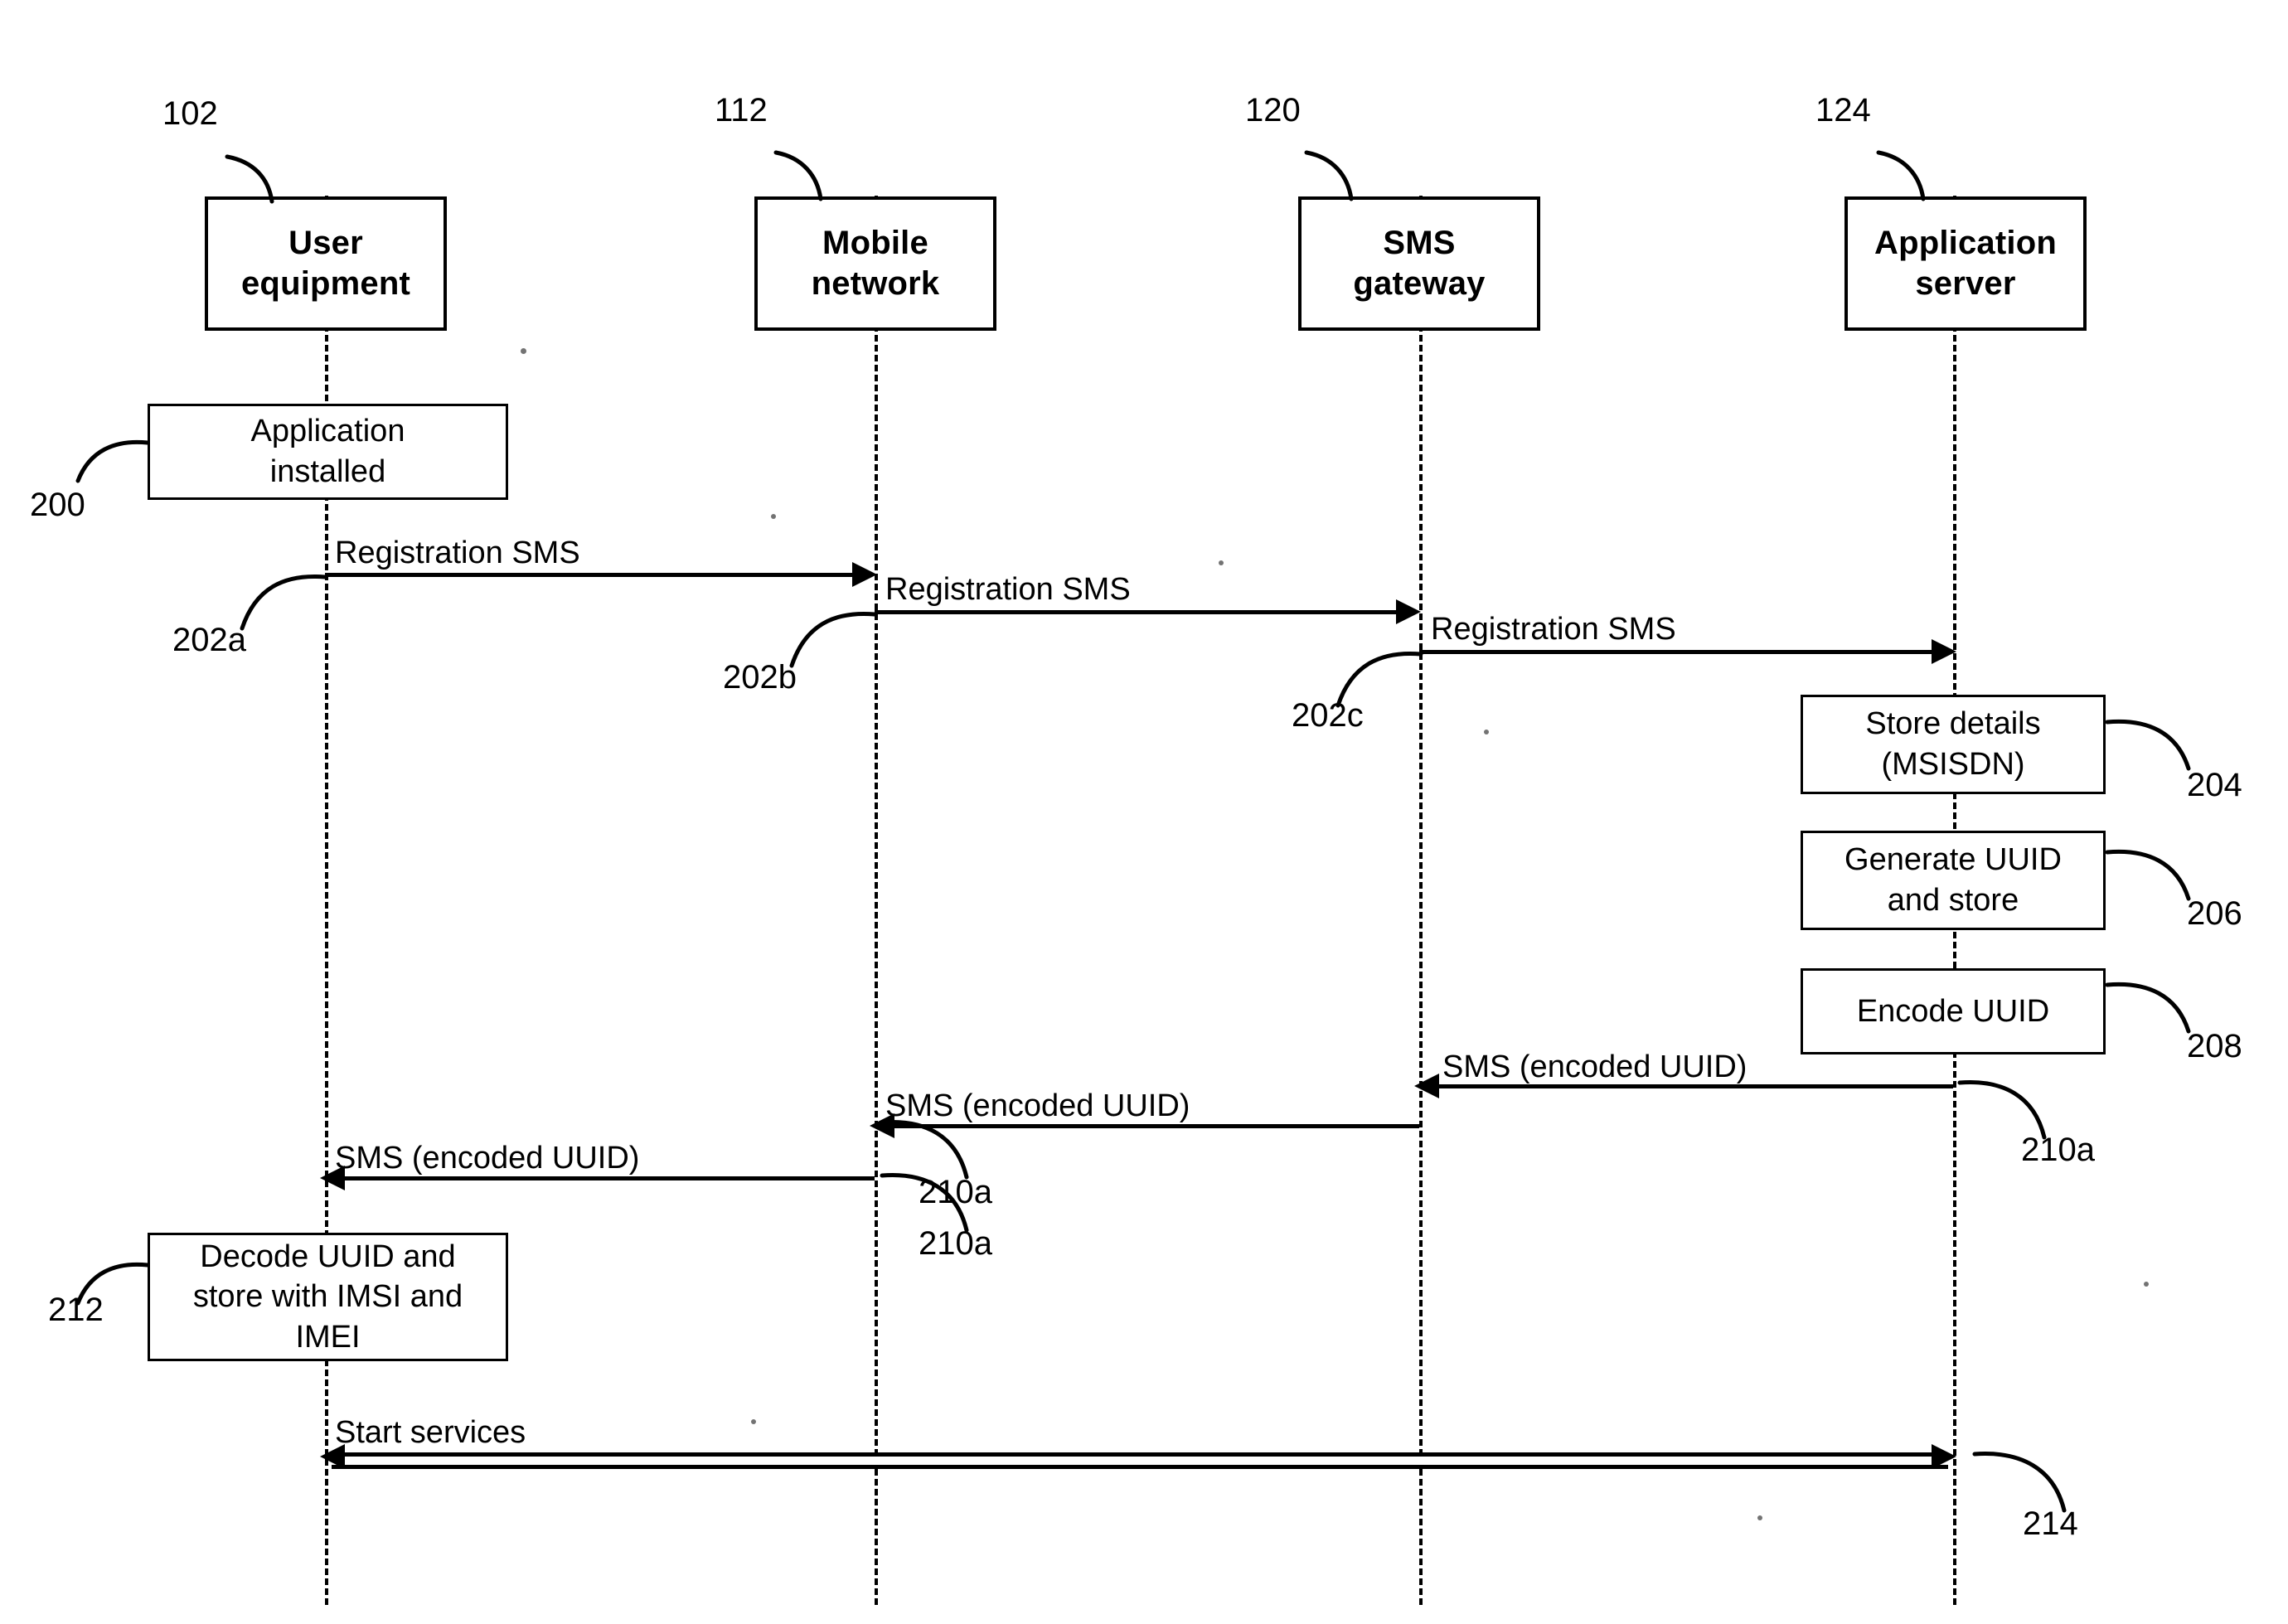  I want to click on process-box-decode-uuid: Decode UUID and store with IMSI and IMEI, so click(328, 1297).